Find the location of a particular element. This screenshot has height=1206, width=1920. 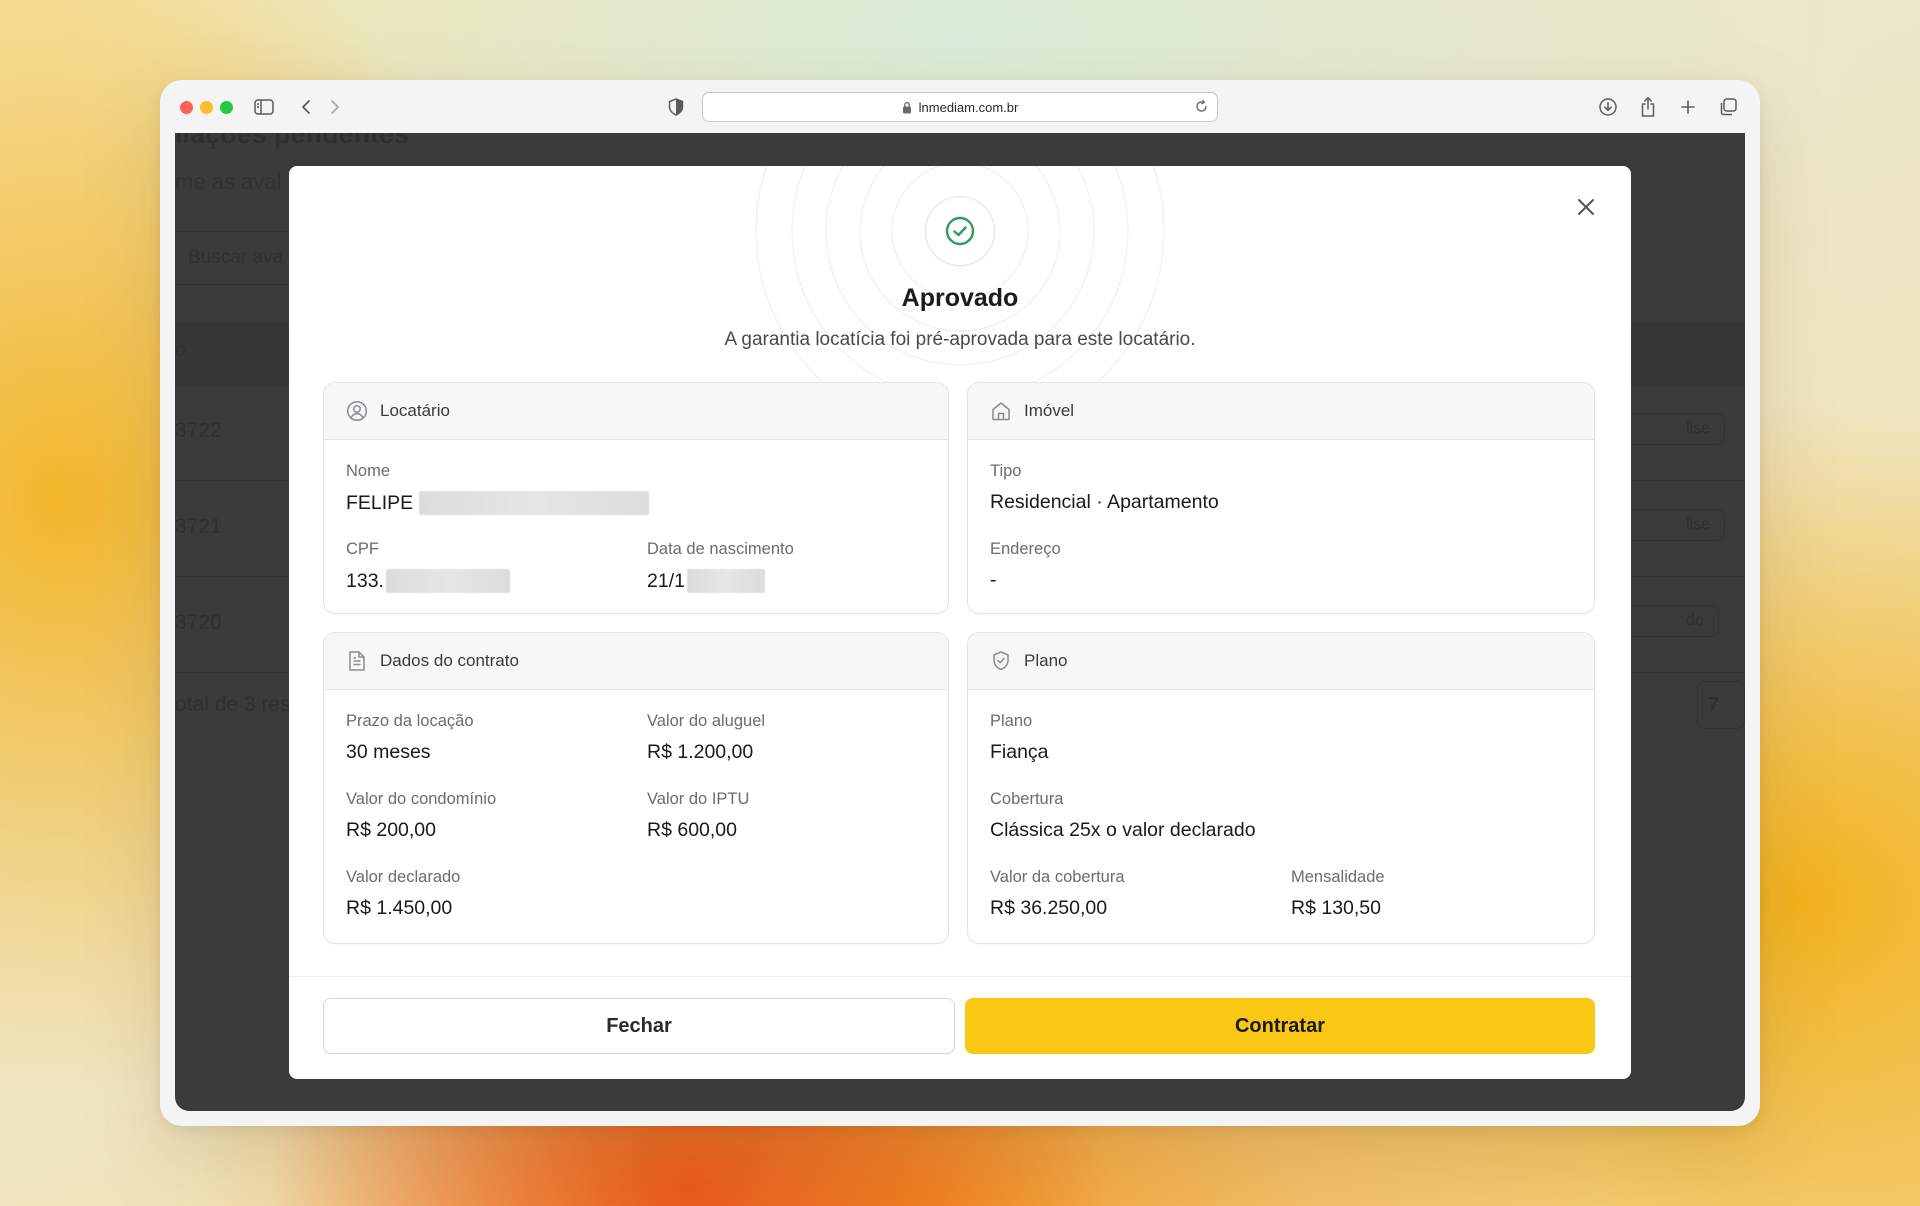

background-results-count: otal de 3 res is located at coordinates (233, 704).